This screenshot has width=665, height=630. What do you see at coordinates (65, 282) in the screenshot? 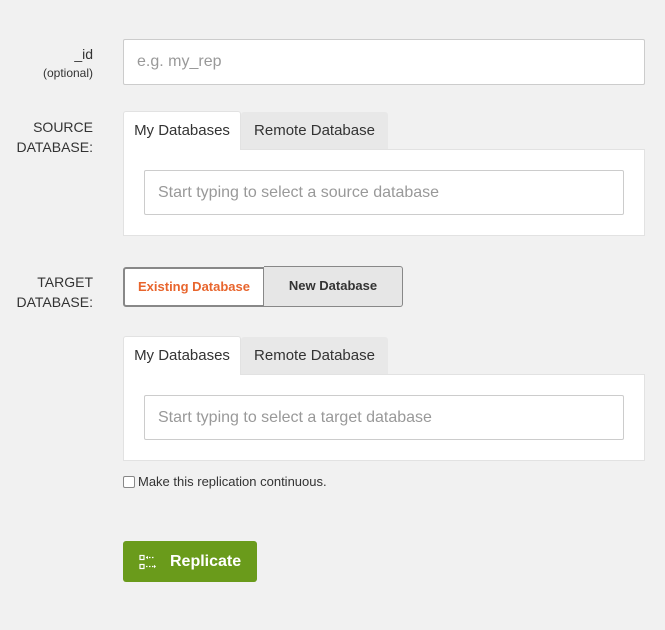
I see `target-label-line1: TARGET` at bounding box center [65, 282].